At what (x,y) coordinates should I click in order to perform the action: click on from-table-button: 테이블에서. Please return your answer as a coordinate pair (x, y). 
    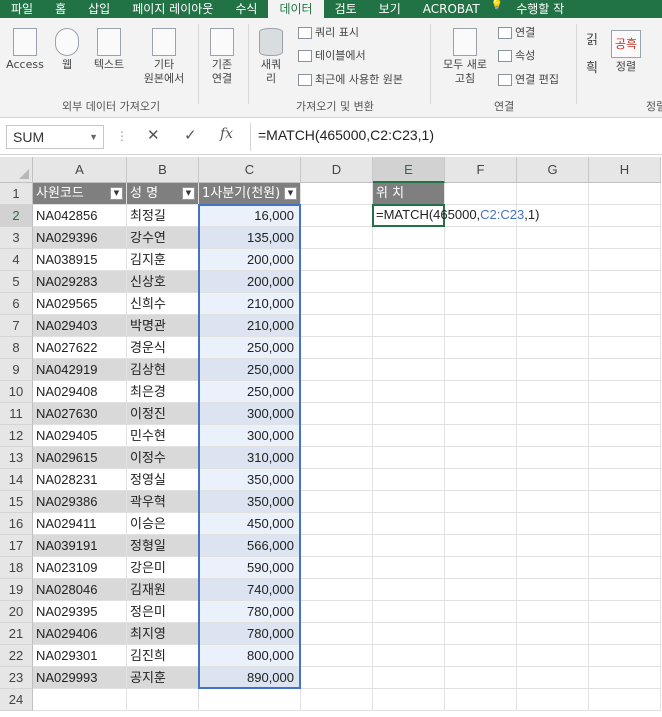
    Looking at the image, I should click on (332, 56).